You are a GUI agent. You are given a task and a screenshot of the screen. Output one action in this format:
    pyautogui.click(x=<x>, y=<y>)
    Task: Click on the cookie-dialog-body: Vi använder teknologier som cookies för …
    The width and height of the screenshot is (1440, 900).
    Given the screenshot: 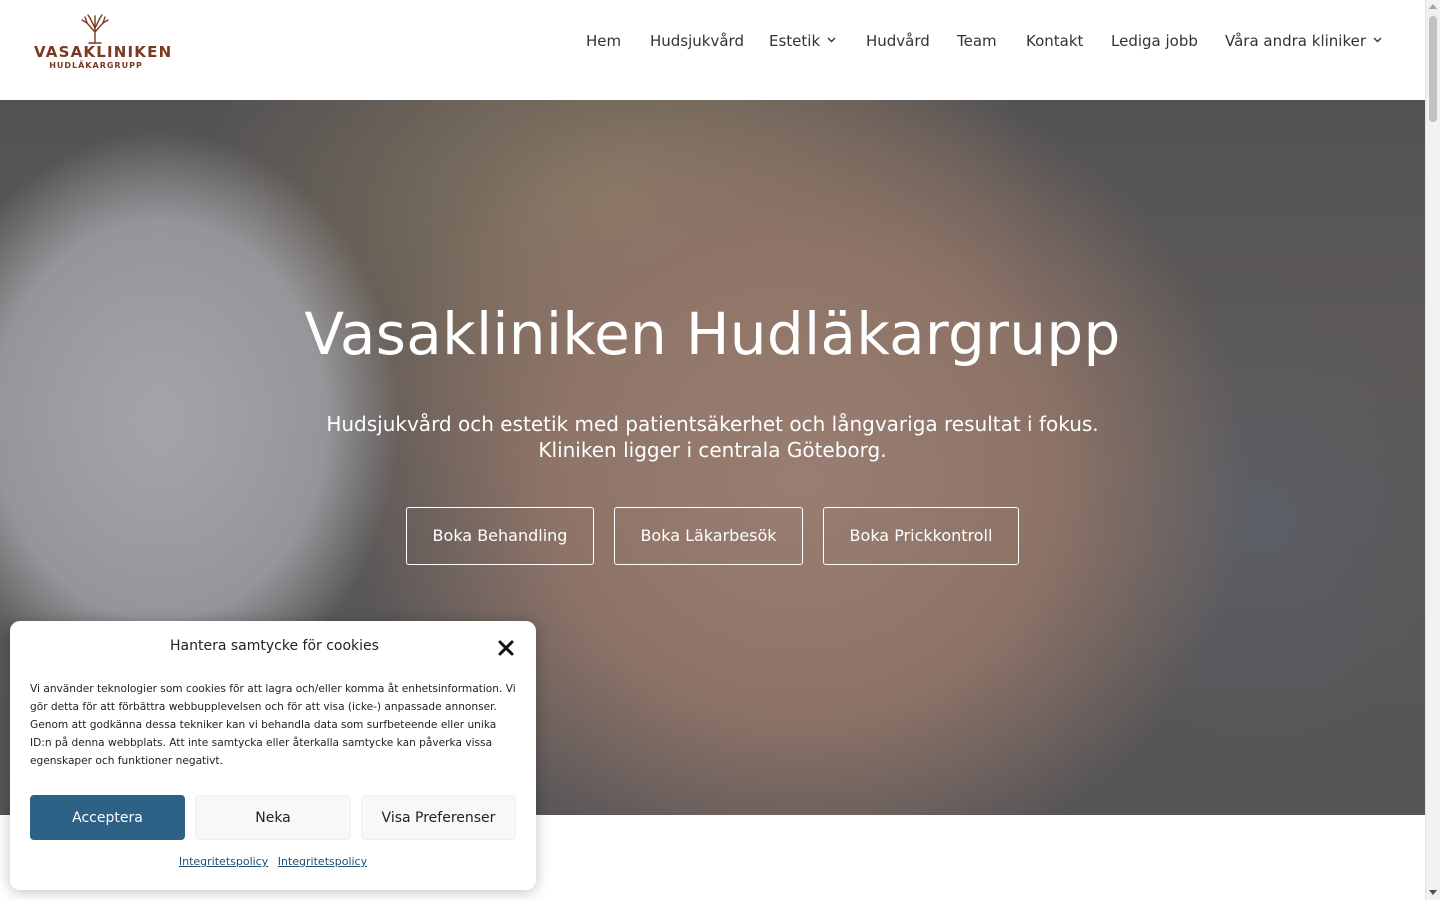 What is the action you would take?
    pyautogui.click(x=273, y=725)
    